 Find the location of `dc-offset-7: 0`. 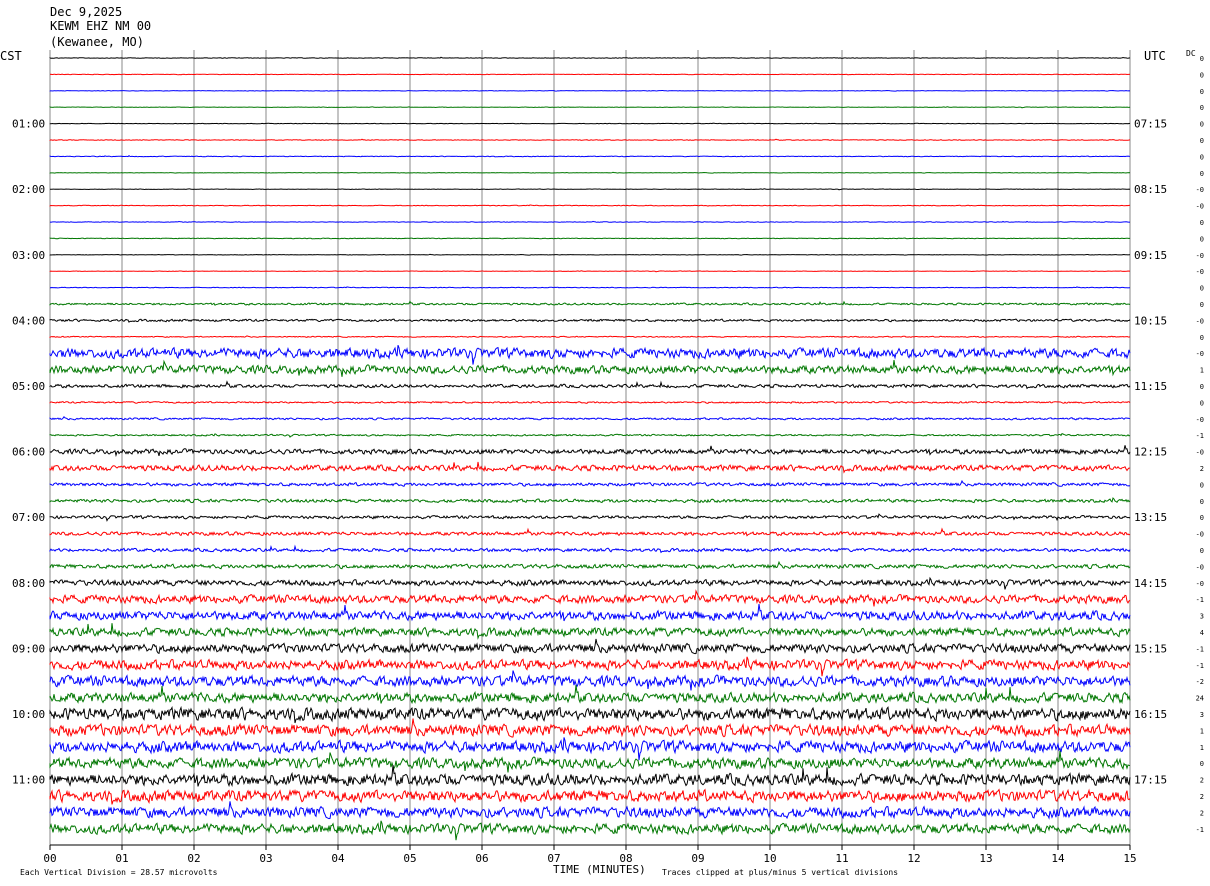

dc-offset-7: 0 is located at coordinates (1202, 174).